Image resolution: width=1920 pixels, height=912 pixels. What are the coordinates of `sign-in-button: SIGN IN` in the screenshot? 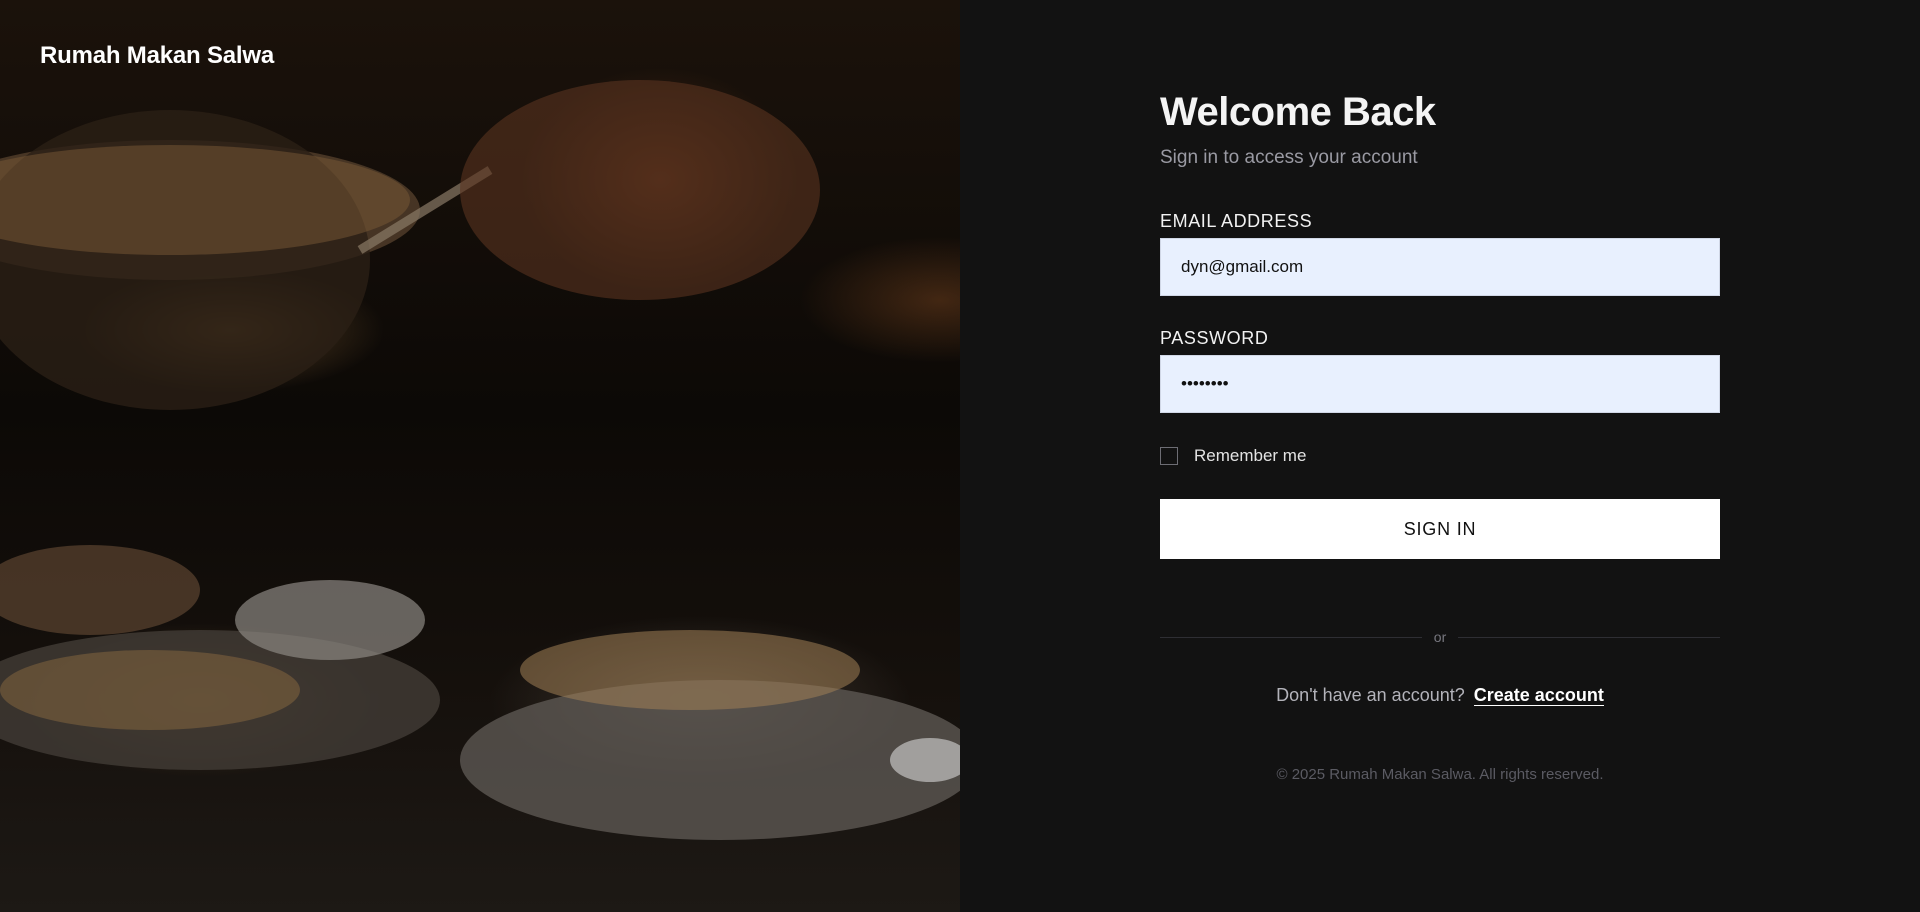 It's located at (1440, 529).